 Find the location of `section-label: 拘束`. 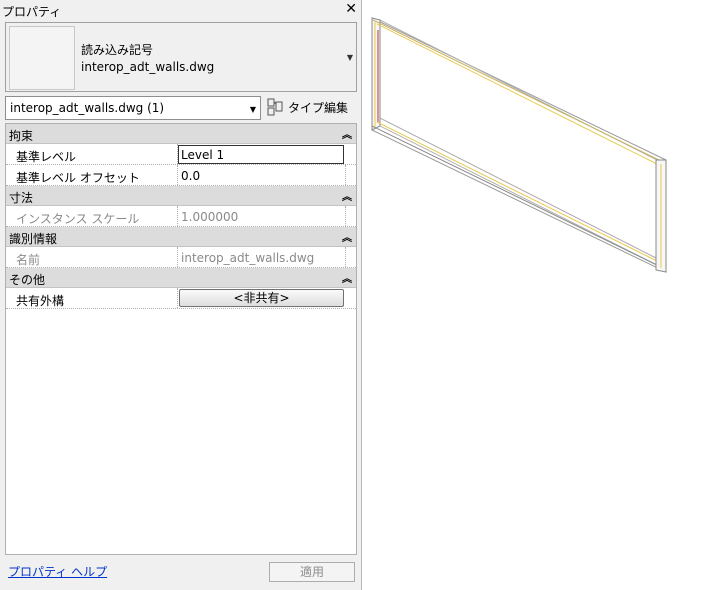

section-label: 拘束 is located at coordinates (21, 136).